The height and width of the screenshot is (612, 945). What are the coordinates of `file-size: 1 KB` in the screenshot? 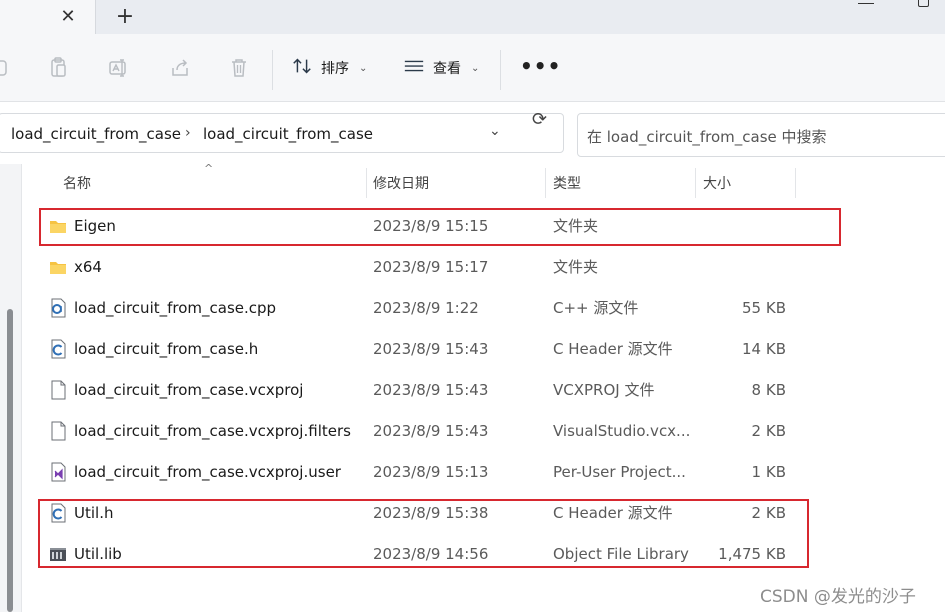 It's located at (768, 471).